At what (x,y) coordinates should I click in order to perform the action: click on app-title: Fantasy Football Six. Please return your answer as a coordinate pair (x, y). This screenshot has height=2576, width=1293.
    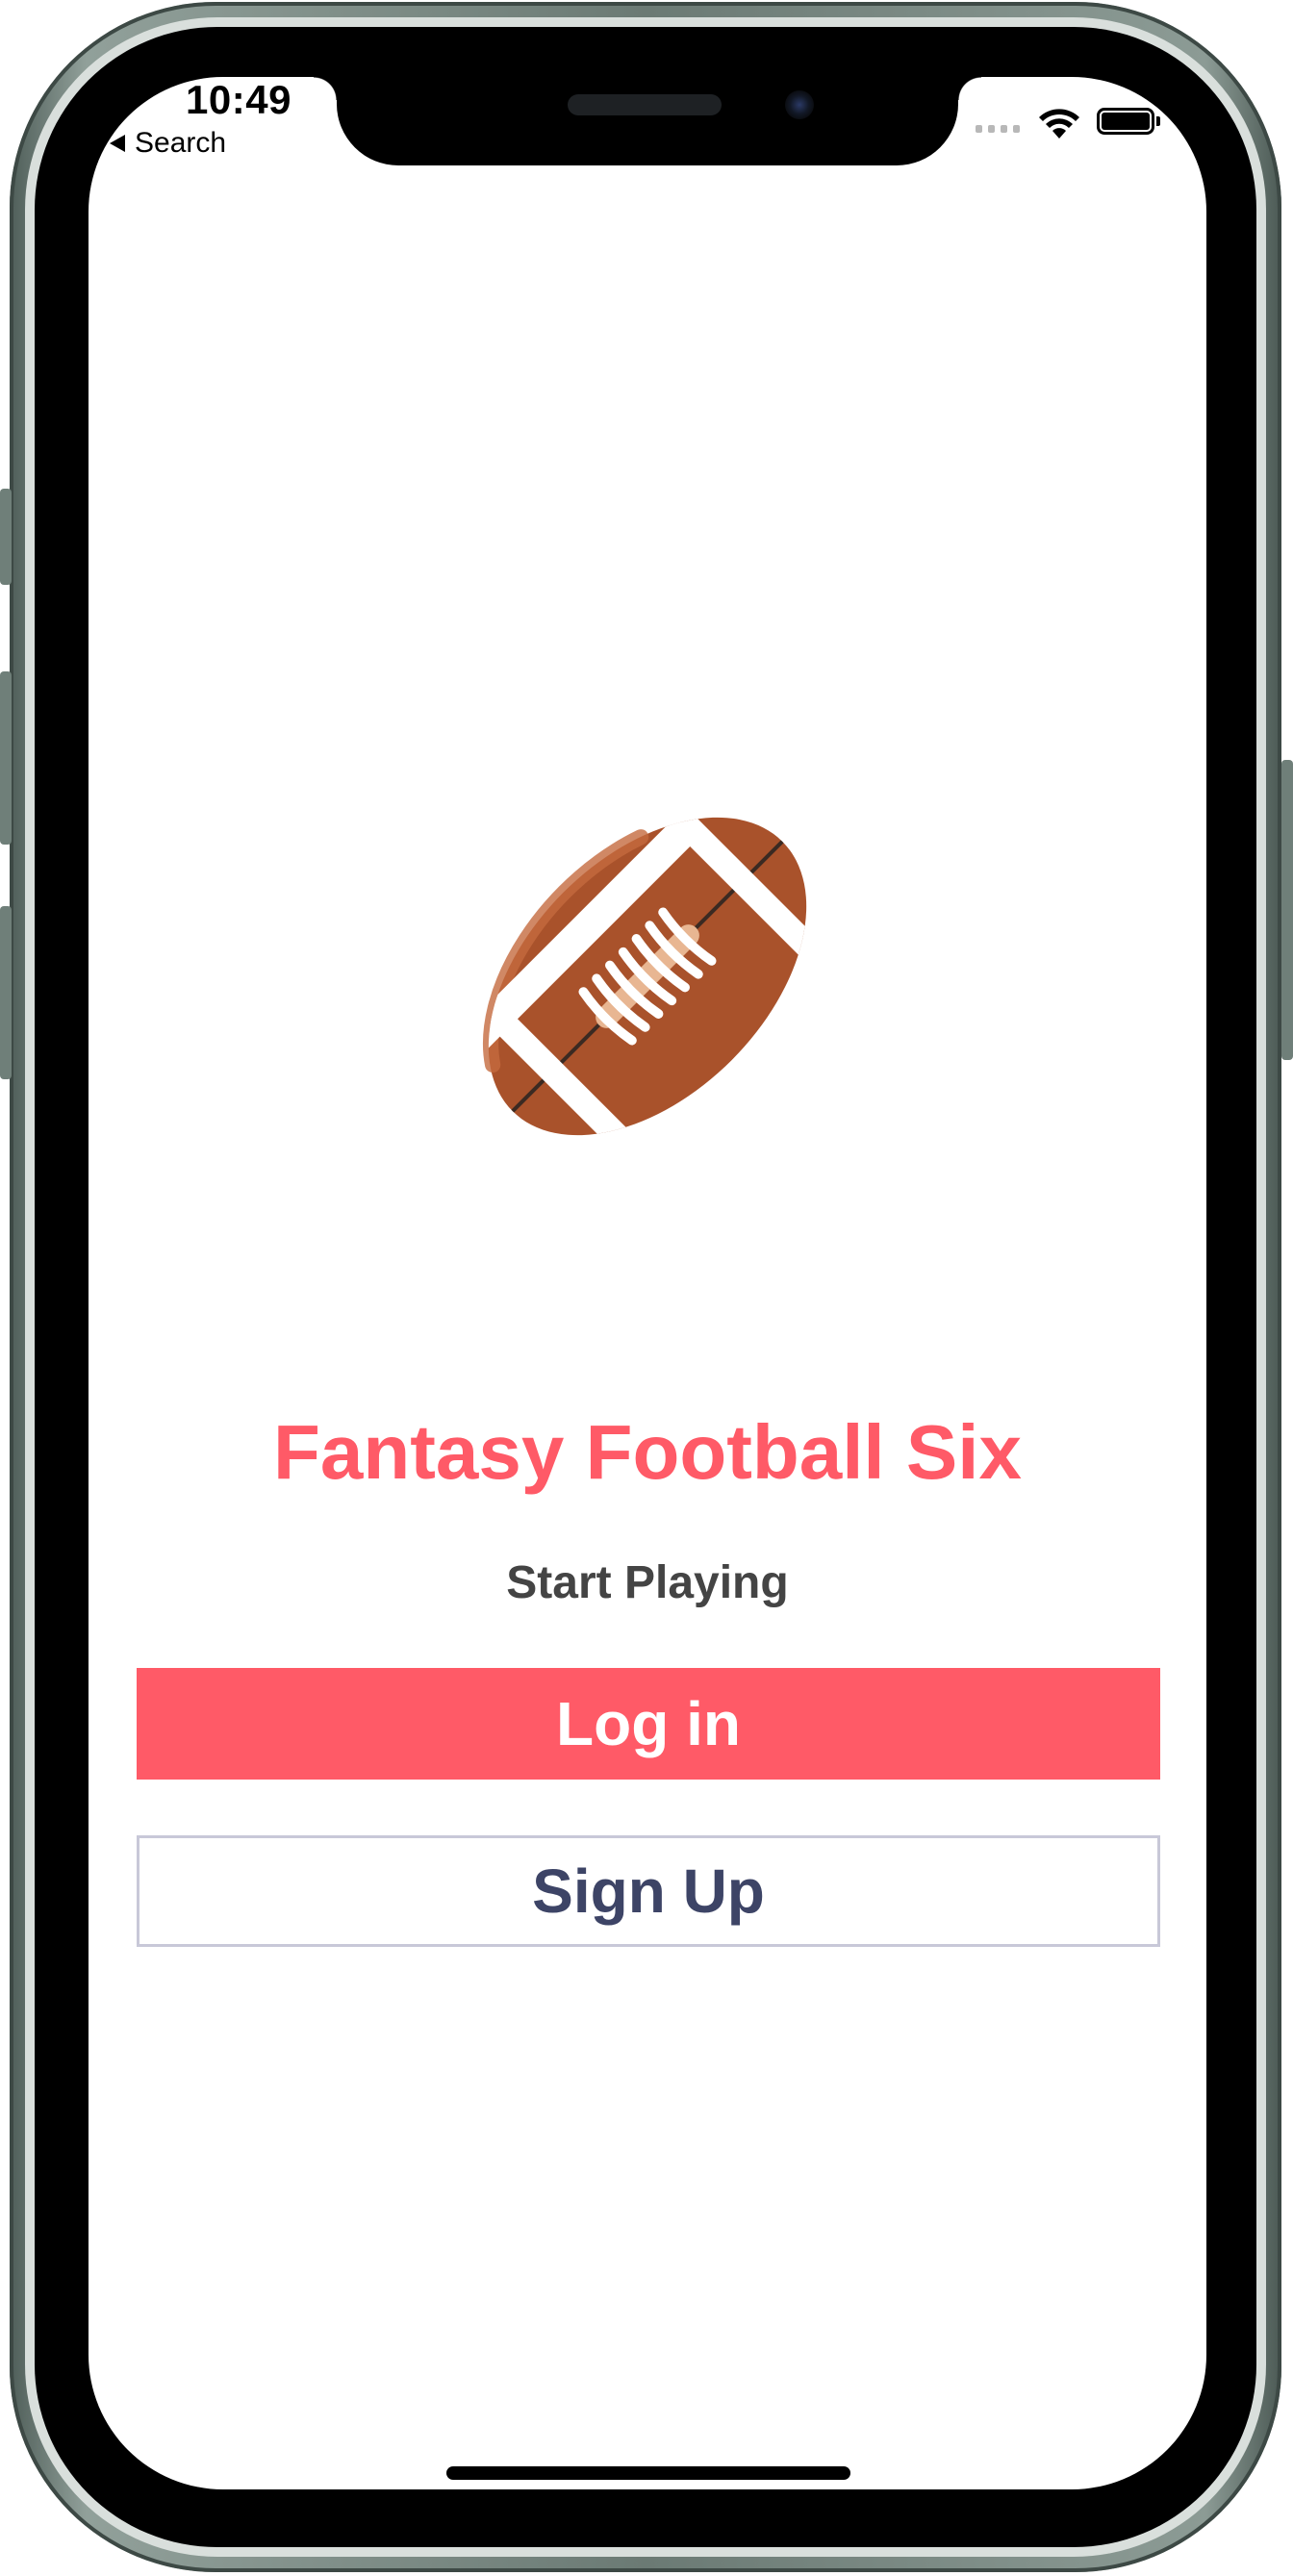
    Looking at the image, I should click on (647, 1452).